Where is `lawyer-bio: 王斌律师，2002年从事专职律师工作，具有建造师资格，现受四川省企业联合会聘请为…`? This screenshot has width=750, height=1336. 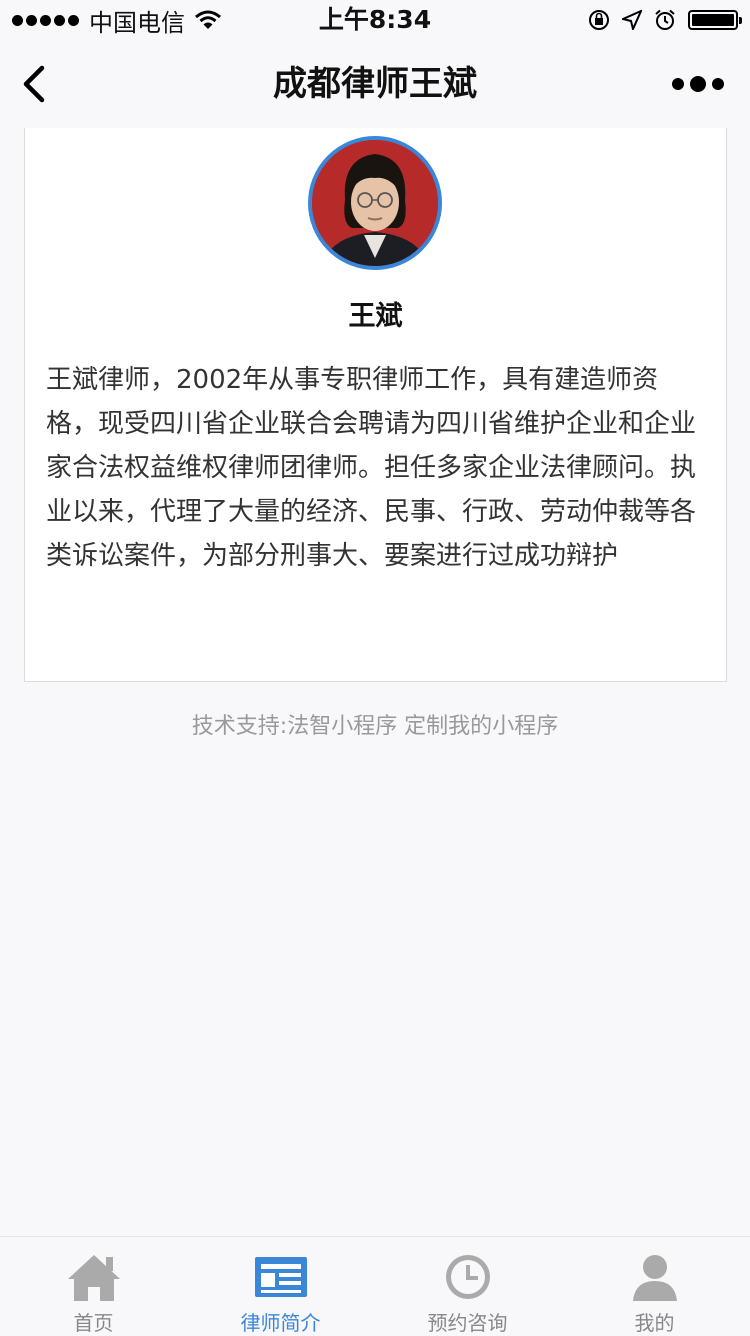
lawyer-bio: 王斌律师，2002年从事专职律师工作，具有建造师资格，现受四川省企业联合会聘请为… is located at coordinates (371, 468).